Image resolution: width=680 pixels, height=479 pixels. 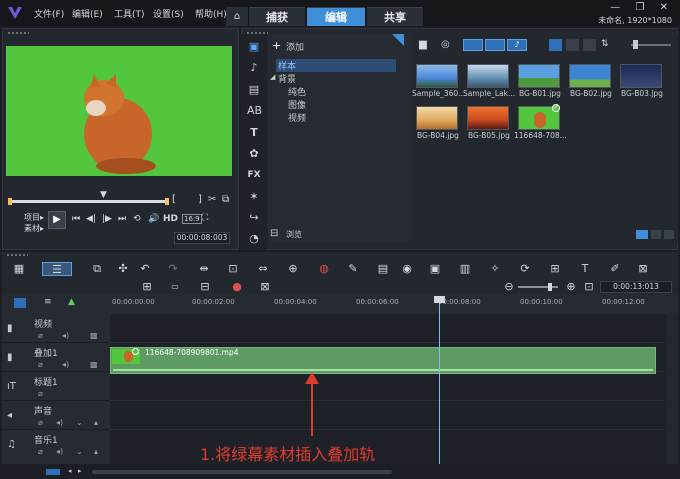 What do you see at coordinates (242, 472) in the screenshot?
I see `scroll-thumb` at bounding box center [242, 472].